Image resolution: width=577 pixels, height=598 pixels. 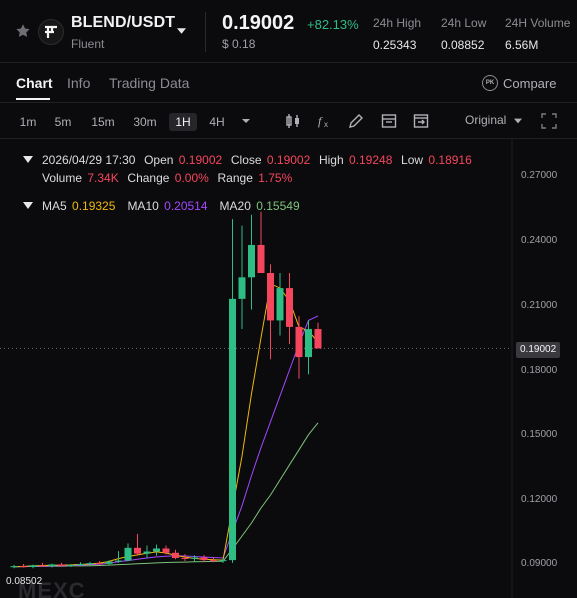 What do you see at coordinates (412, 160) in the screenshot?
I see `low-label: Low` at bounding box center [412, 160].